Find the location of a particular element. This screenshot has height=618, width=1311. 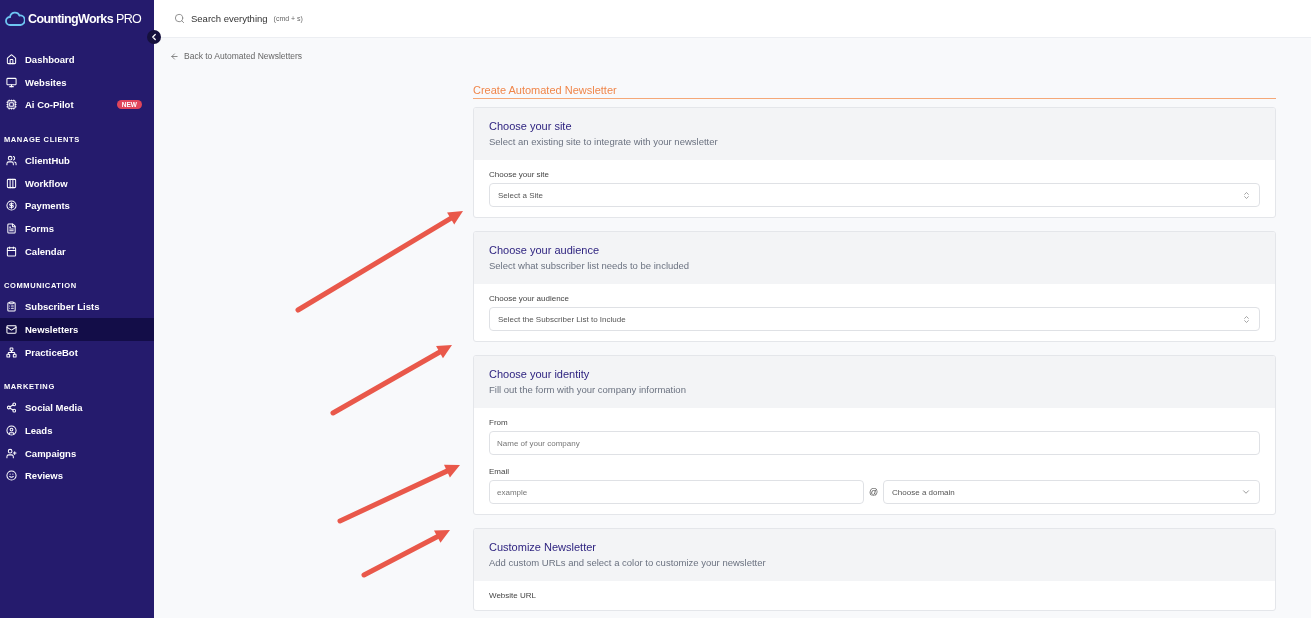

page-title: Create Automated Newsletter is located at coordinates (874, 91).